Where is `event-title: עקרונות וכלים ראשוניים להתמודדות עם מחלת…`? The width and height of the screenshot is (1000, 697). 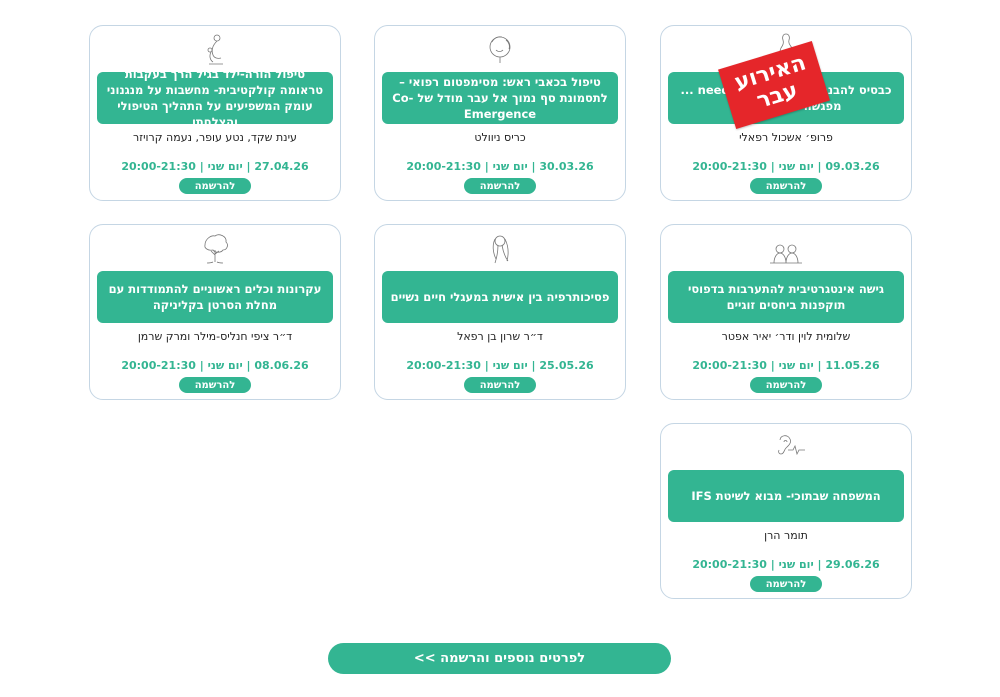
event-title: עקרונות וכלים ראשוניים להתמודדות עם מחלת… is located at coordinates (215, 297).